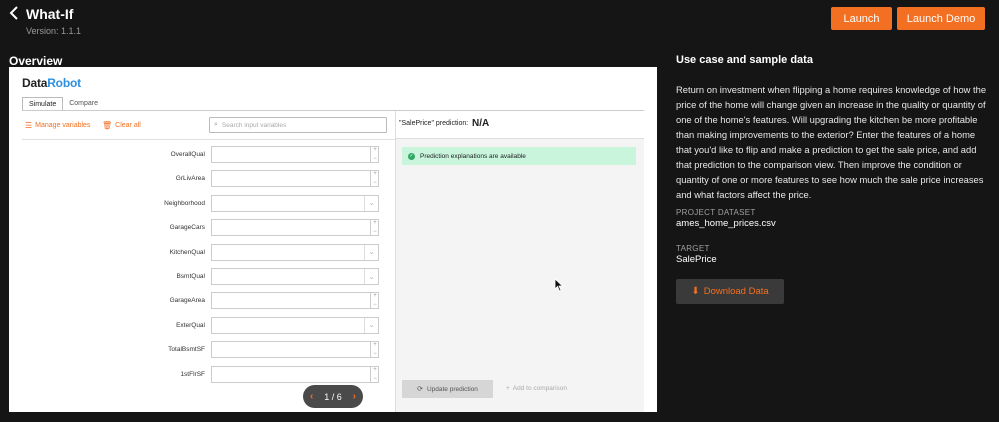 This screenshot has height=422, width=999. I want to click on variable-label: 1stFlrSF, so click(192, 374).